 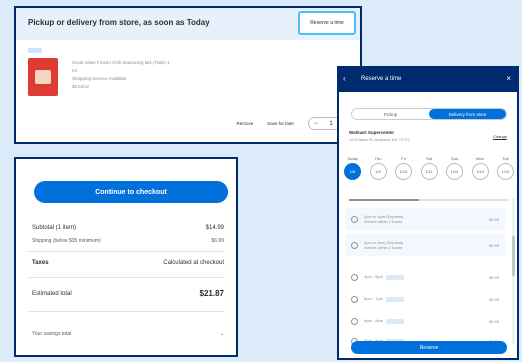 What do you see at coordinates (379, 139) in the screenshot?
I see `store-address: 1234 Main St, Anytown, AR 72712` at bounding box center [379, 139].